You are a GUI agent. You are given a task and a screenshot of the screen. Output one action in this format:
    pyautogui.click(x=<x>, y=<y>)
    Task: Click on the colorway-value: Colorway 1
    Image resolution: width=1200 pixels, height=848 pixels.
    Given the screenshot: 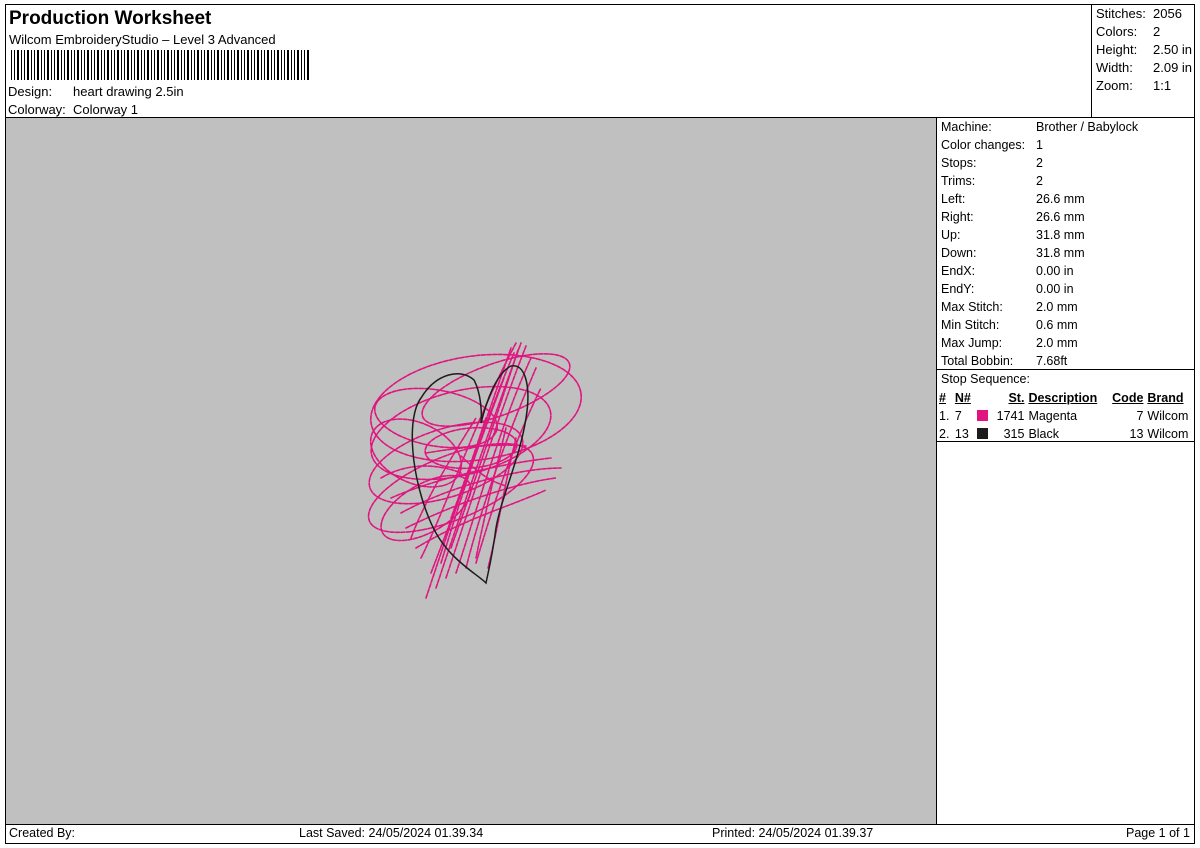 What is the action you would take?
    pyautogui.click(x=106, y=109)
    